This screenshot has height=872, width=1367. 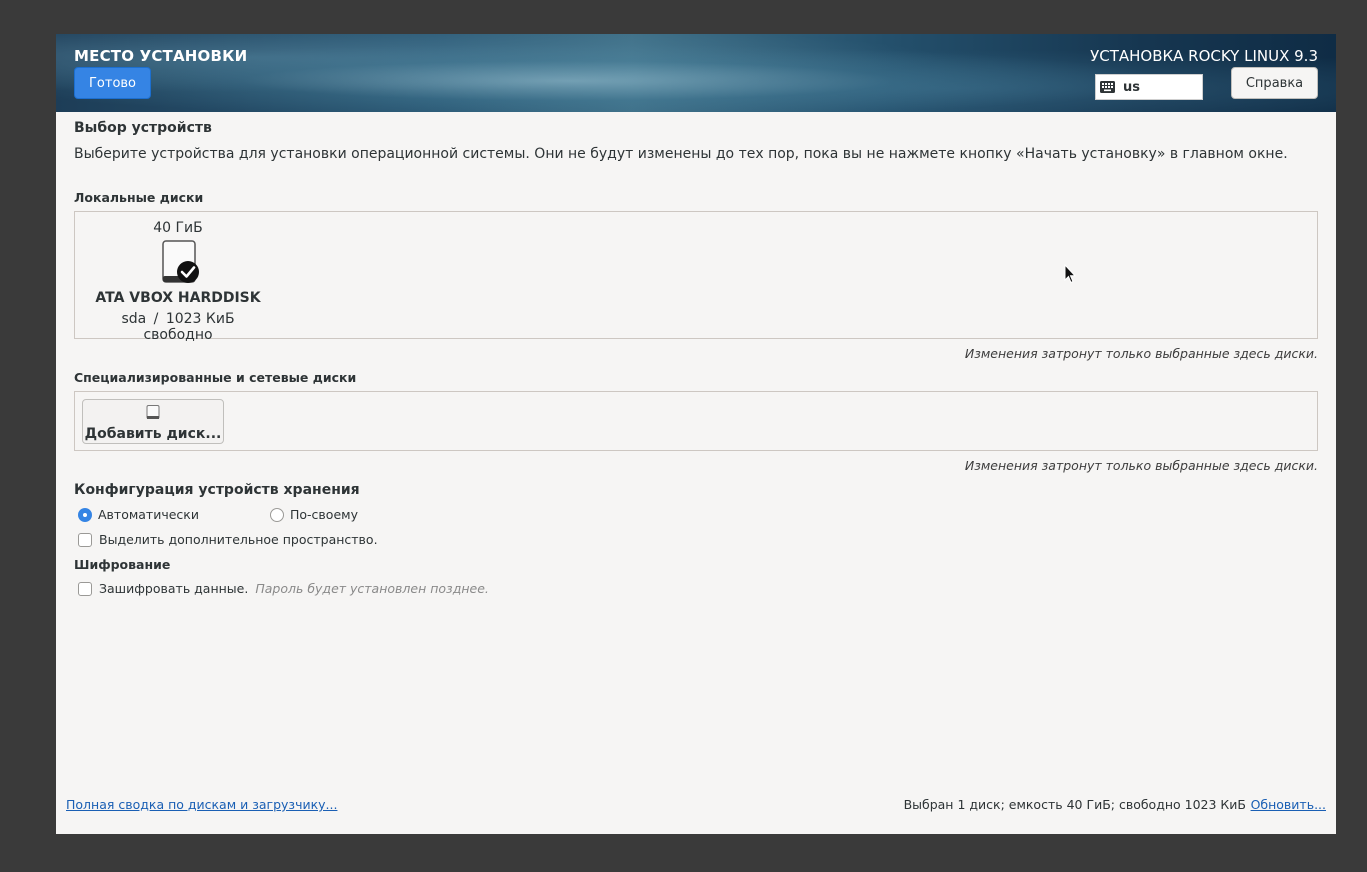 What do you see at coordinates (372, 588) in the screenshot?
I see `encrypt-hint: Пароль будет установлен позднее.` at bounding box center [372, 588].